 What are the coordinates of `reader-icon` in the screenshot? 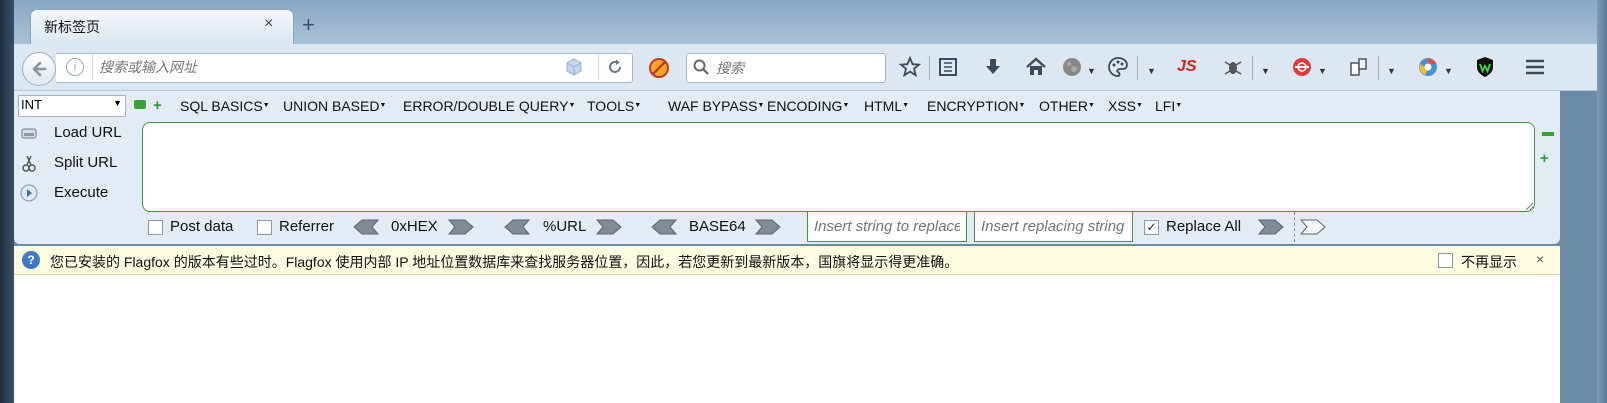 It's located at (948, 67).